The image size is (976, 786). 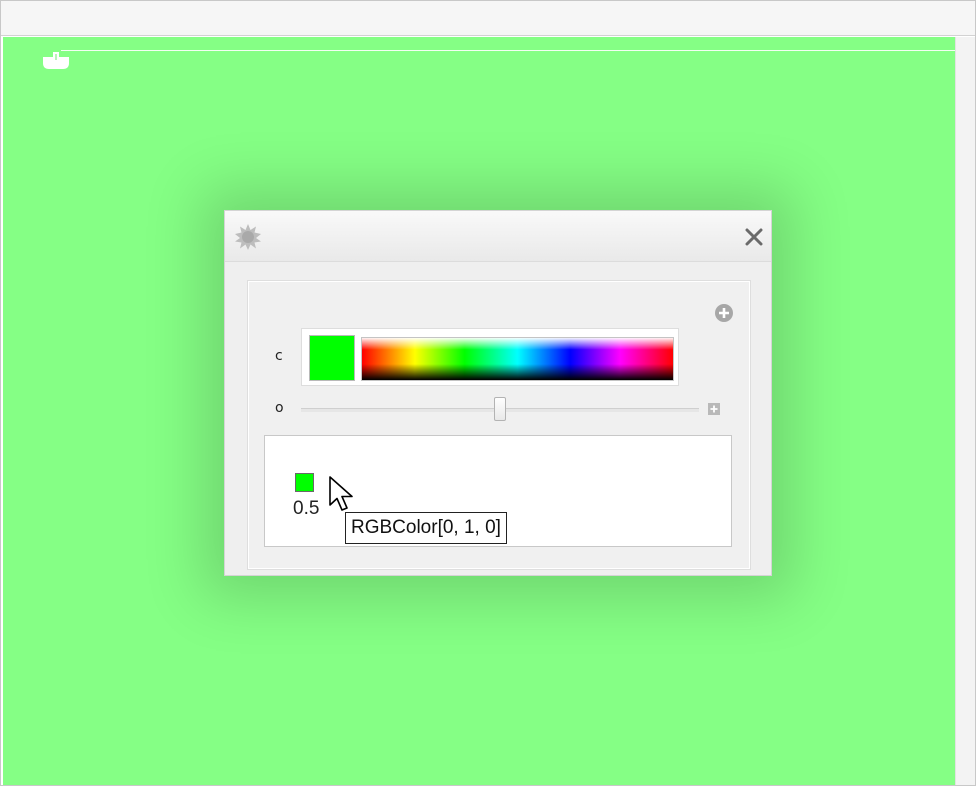 I want to click on opacity-control-label: o, so click(x=279, y=408).